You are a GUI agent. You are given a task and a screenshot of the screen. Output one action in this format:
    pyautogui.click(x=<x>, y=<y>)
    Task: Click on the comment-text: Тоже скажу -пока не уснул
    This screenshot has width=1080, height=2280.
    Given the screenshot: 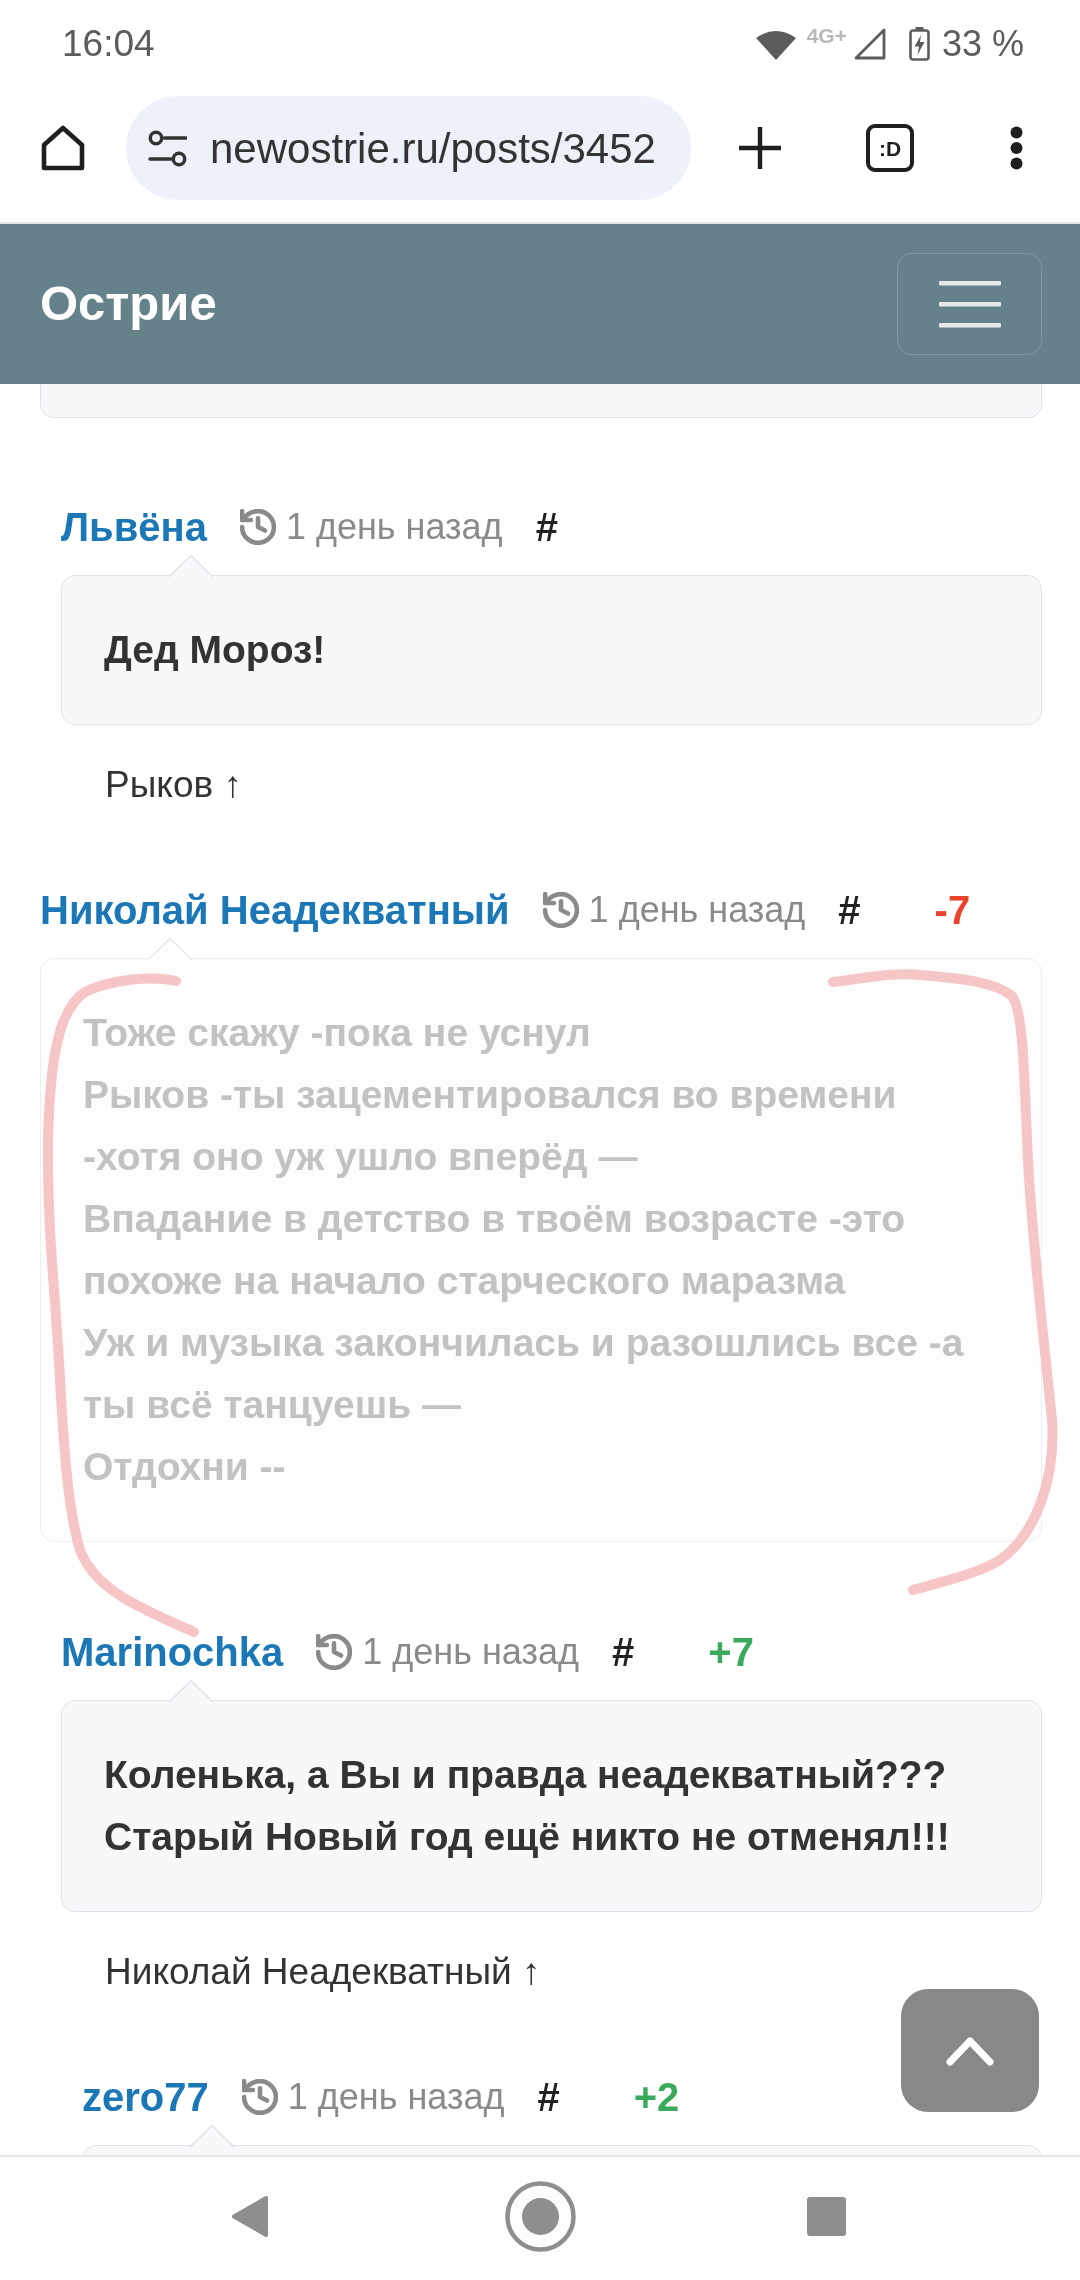 What is the action you would take?
    pyautogui.click(x=337, y=1033)
    